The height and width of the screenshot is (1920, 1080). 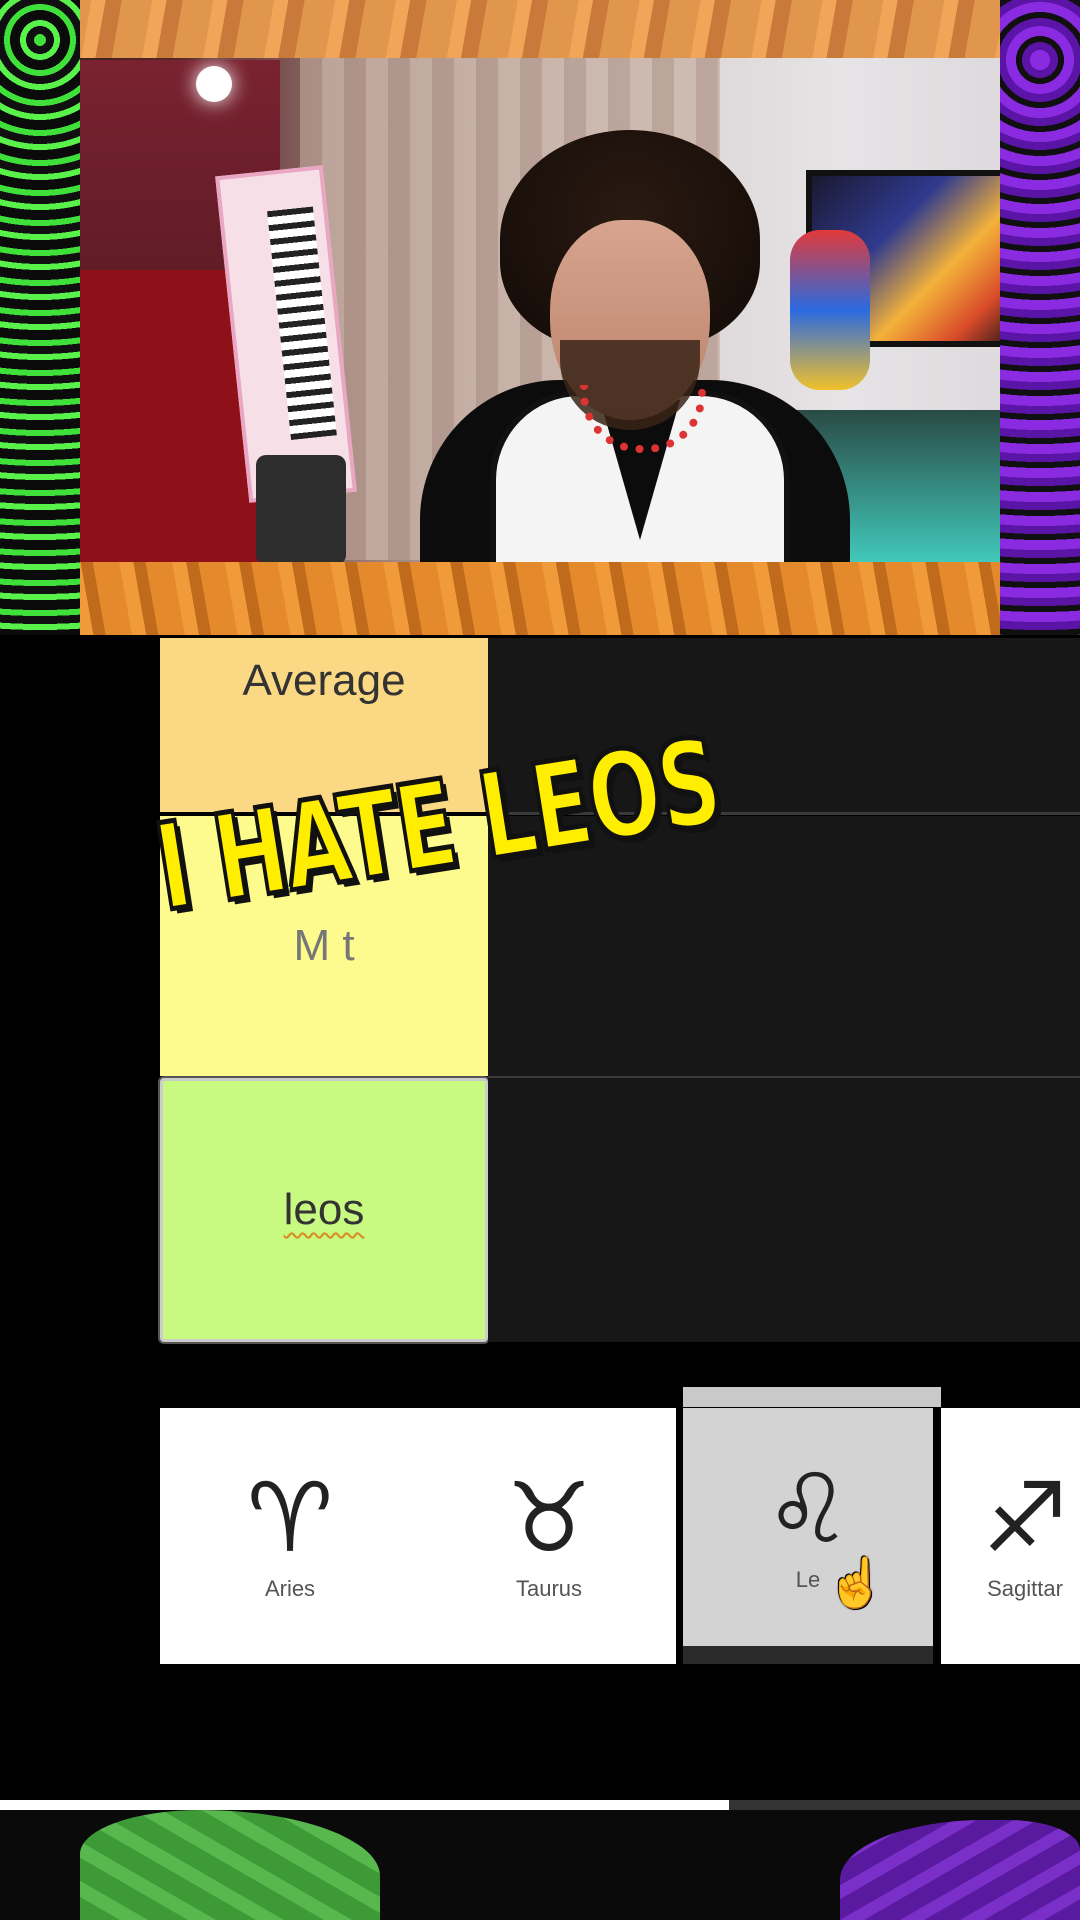 What do you see at coordinates (549, 1518) in the screenshot?
I see `taurus-icon: ♉` at bounding box center [549, 1518].